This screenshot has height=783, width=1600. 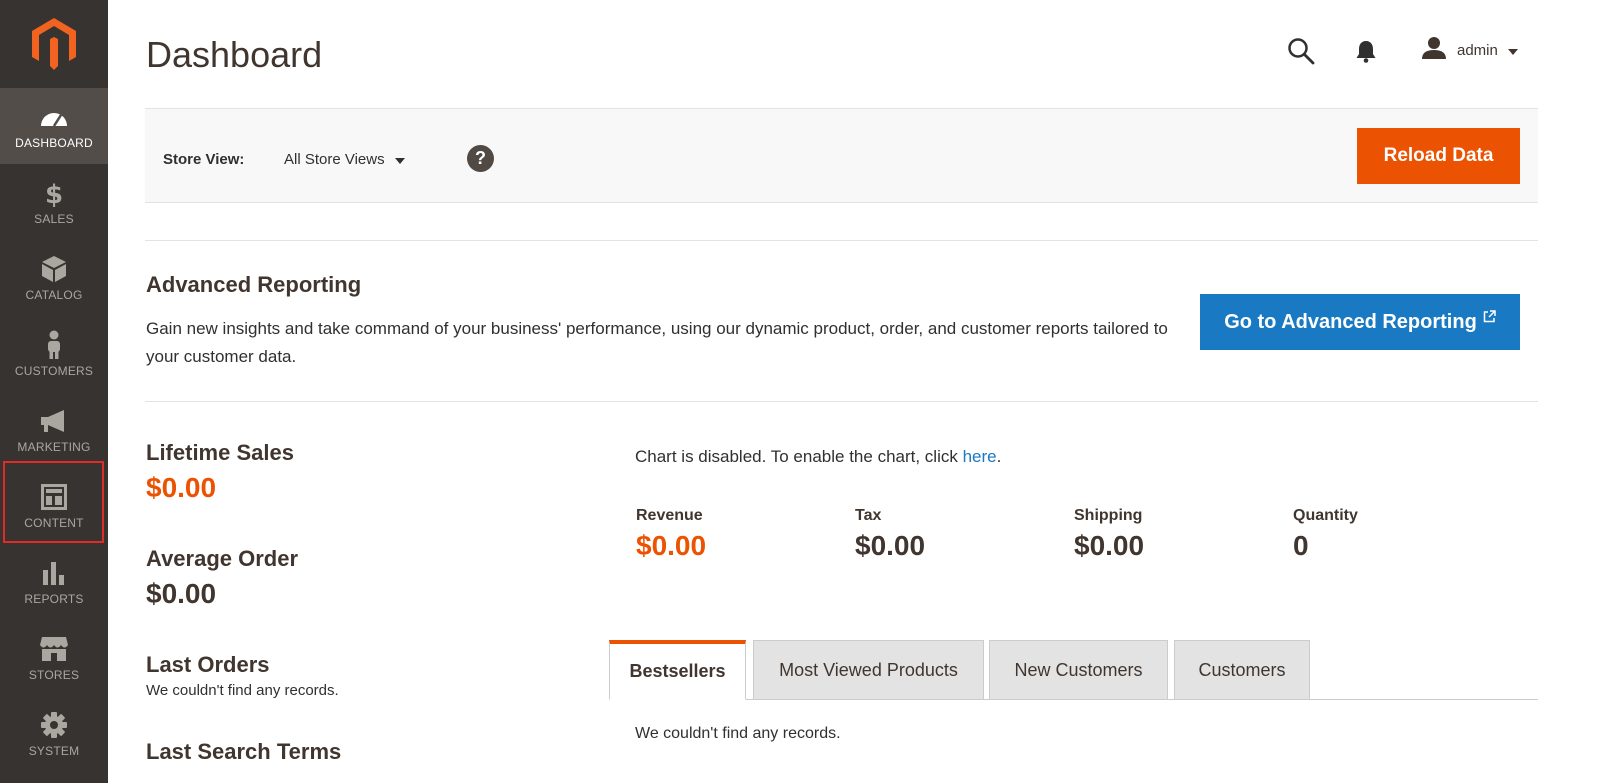 I want to click on chart-message-period: ., so click(x=999, y=456).